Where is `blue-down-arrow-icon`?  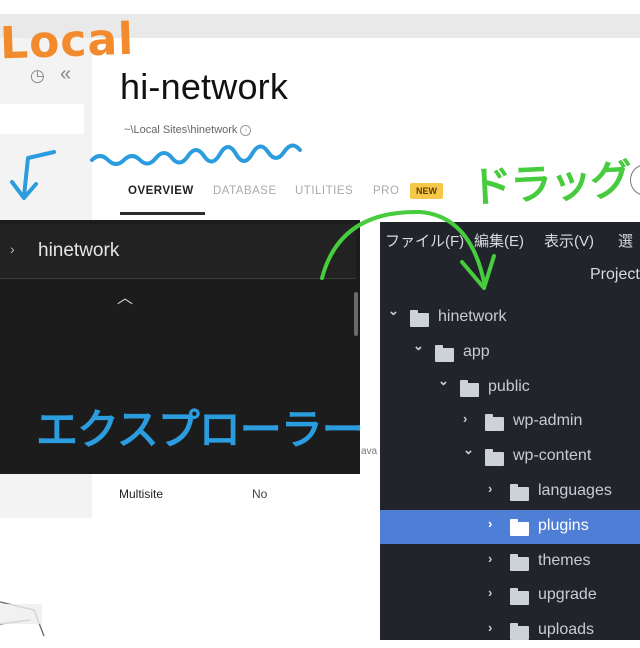 blue-down-arrow-icon is located at coordinates (39, 174).